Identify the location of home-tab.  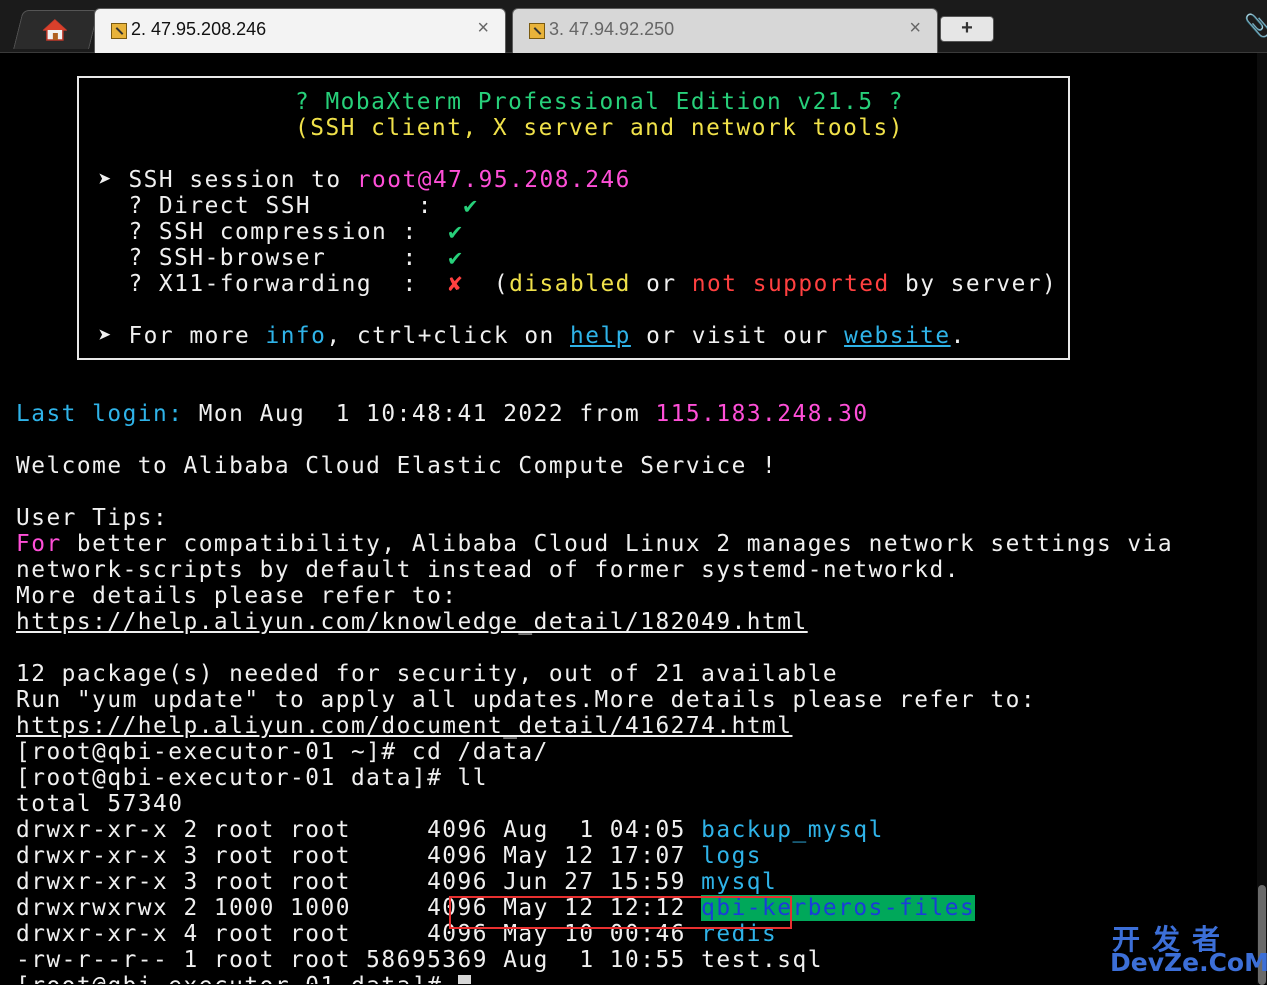
(56, 29).